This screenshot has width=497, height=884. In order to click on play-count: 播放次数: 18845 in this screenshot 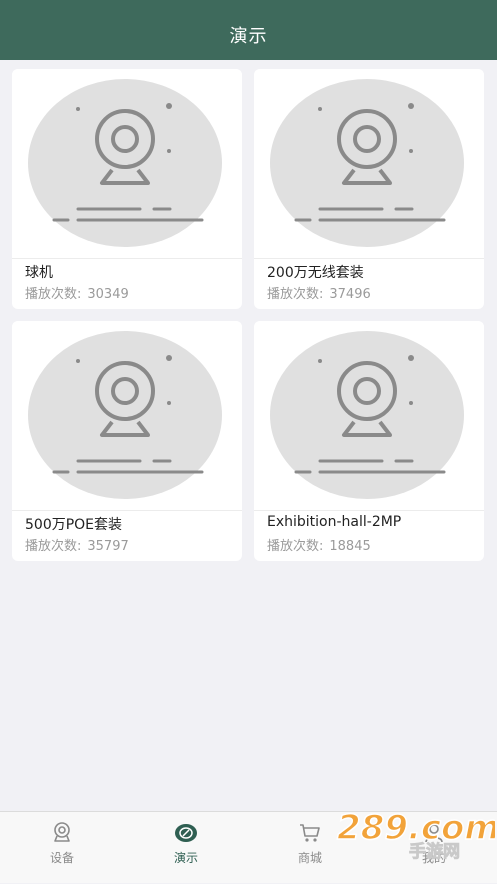, I will do `click(319, 544)`.